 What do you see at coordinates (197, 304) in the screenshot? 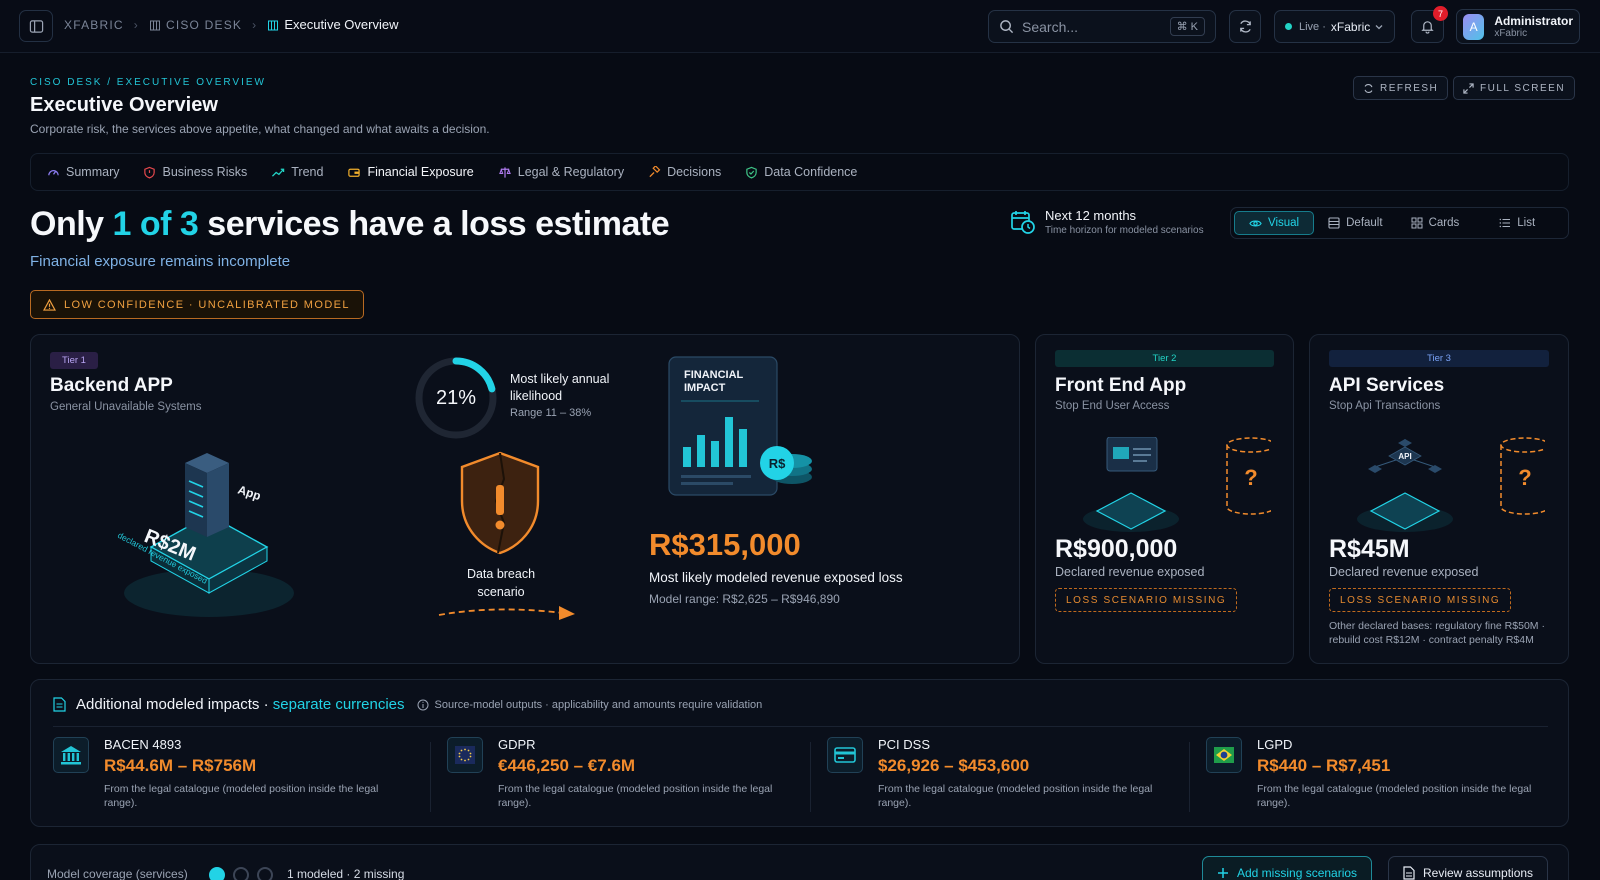
I see `confidence-badge: LOW CONFIDENCE · UNCALIBRATED MODEL` at bounding box center [197, 304].